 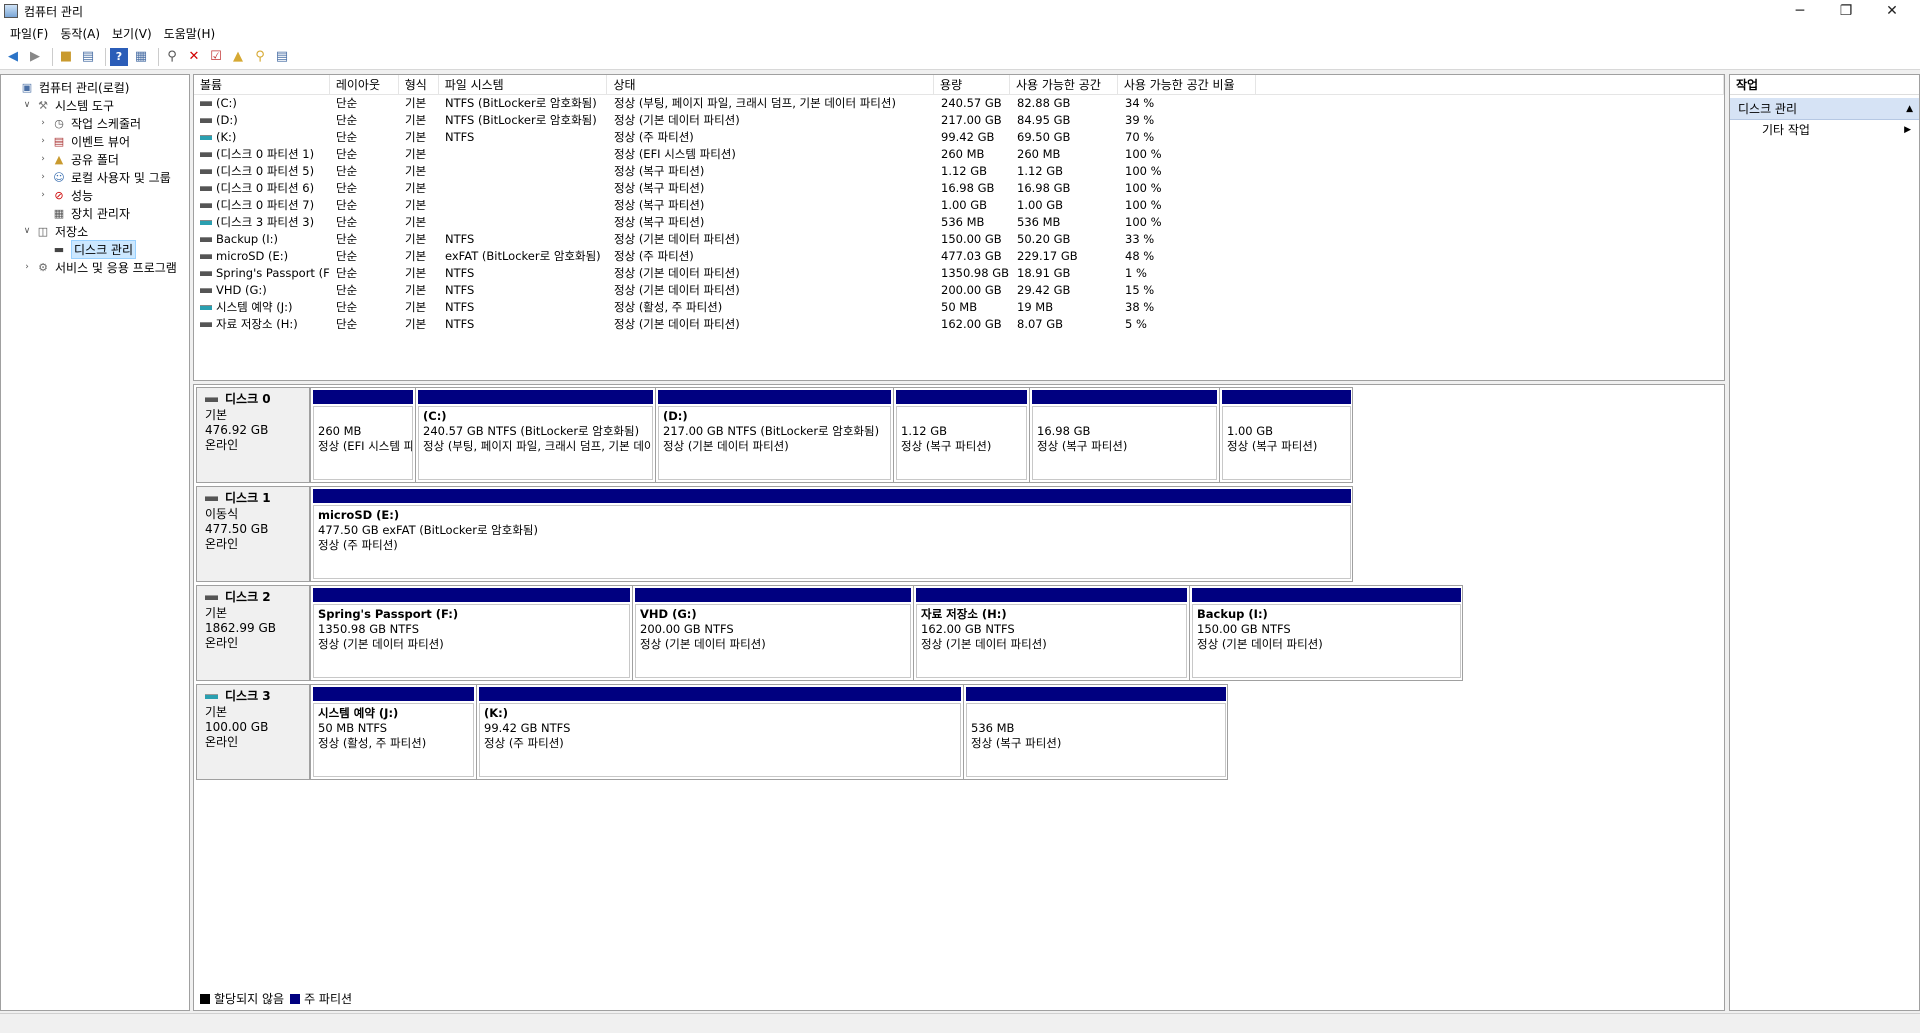 What do you see at coordinates (358, 545) in the screenshot?
I see `partition-status: 정상 (주 파티션)` at bounding box center [358, 545].